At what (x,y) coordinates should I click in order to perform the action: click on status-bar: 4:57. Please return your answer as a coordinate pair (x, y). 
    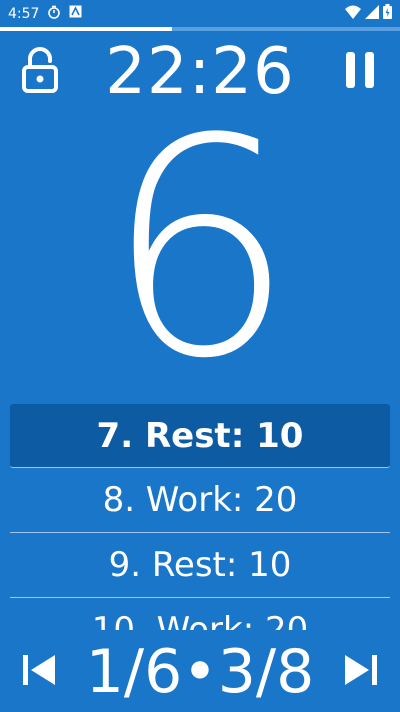
    Looking at the image, I should click on (200, 13).